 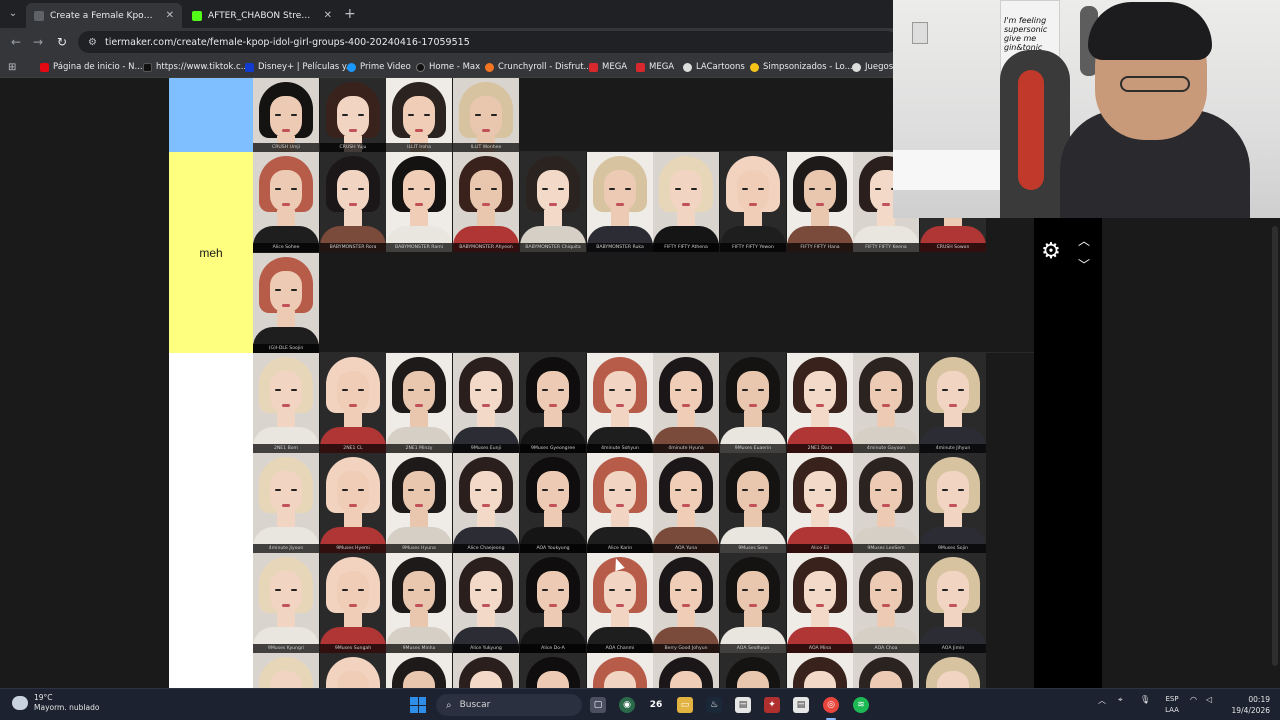 I want to click on idol-card: 9Muses Sera, so click(x=753, y=503).